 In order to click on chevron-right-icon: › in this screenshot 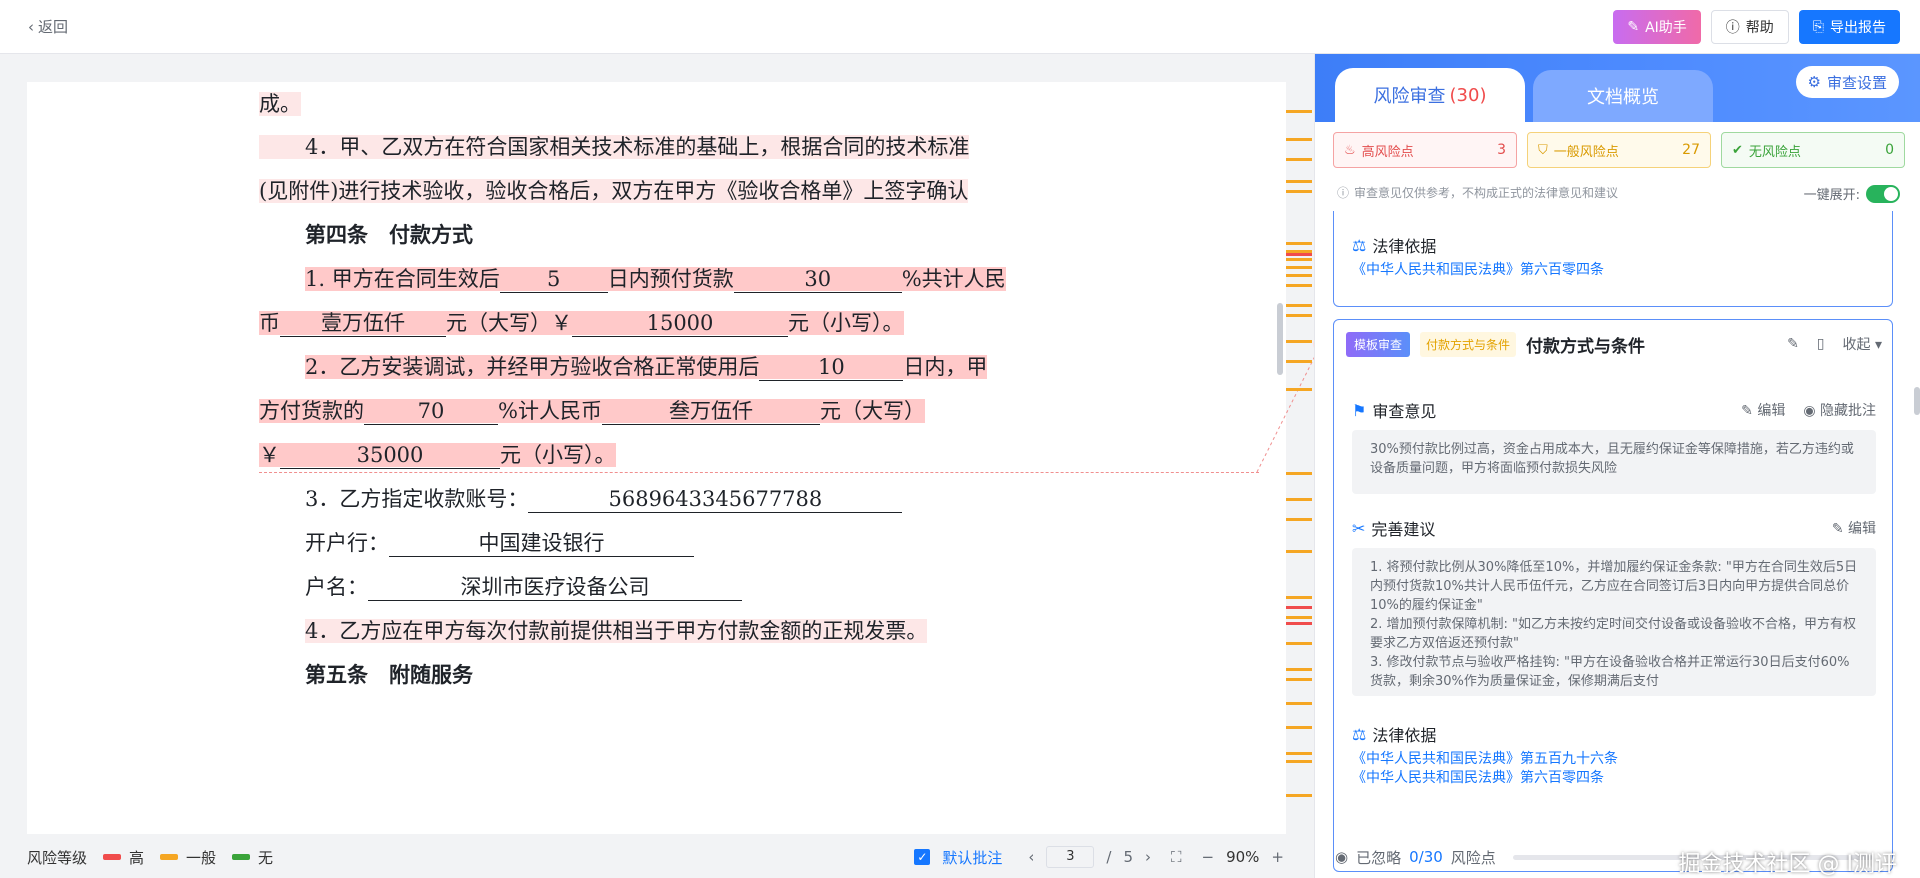, I will do `click(1148, 857)`.